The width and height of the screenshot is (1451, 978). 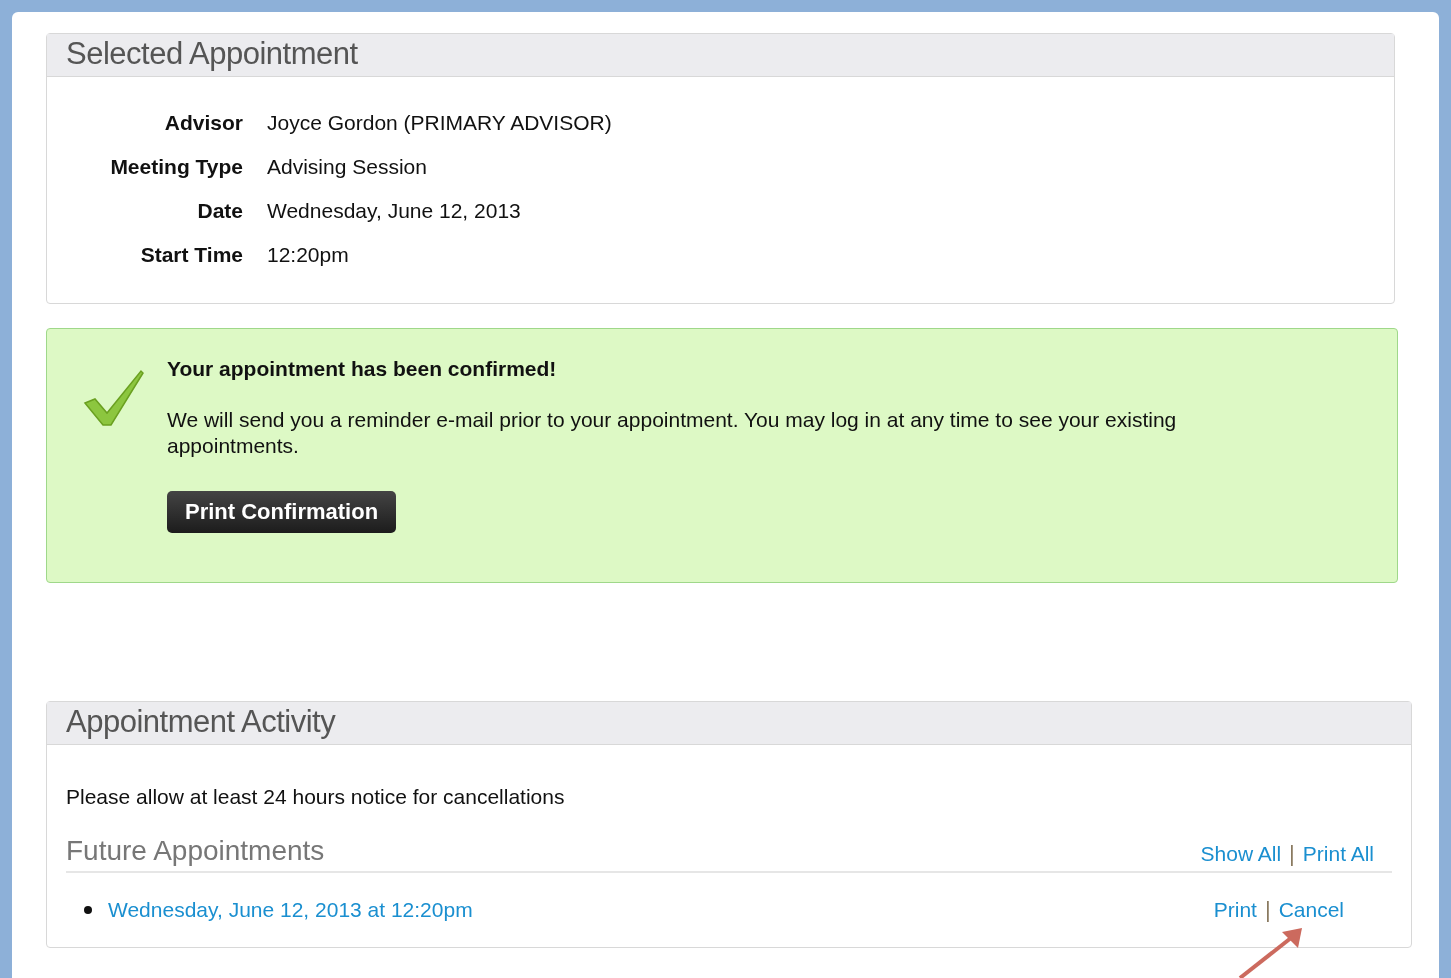 What do you see at coordinates (720, 55) in the screenshot?
I see `section-title: Selected Appointment` at bounding box center [720, 55].